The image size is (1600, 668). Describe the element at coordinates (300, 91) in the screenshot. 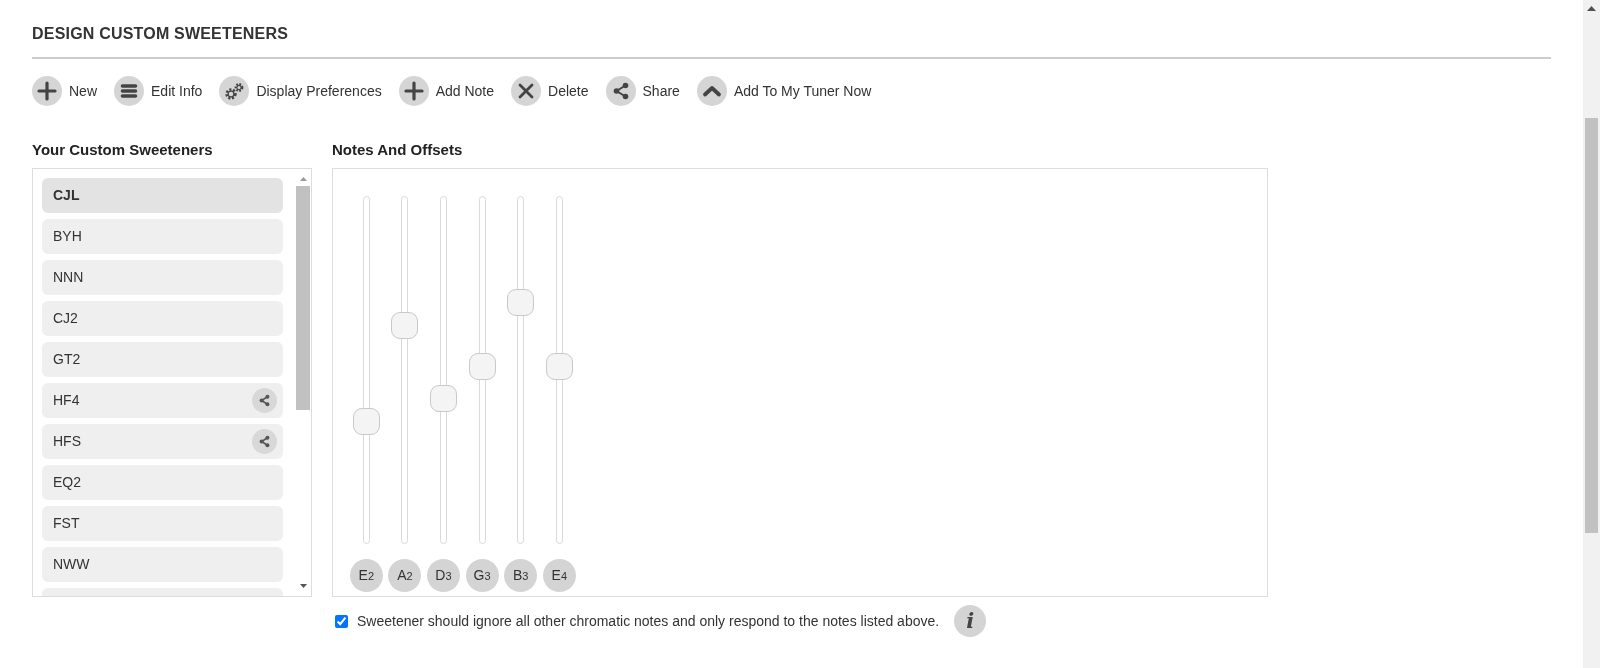

I see `toolbar-button: Display Preferences` at that location.